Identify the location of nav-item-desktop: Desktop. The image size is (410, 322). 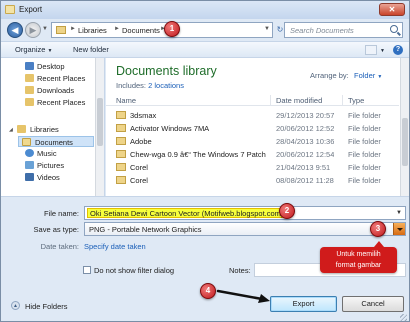
(47, 66).